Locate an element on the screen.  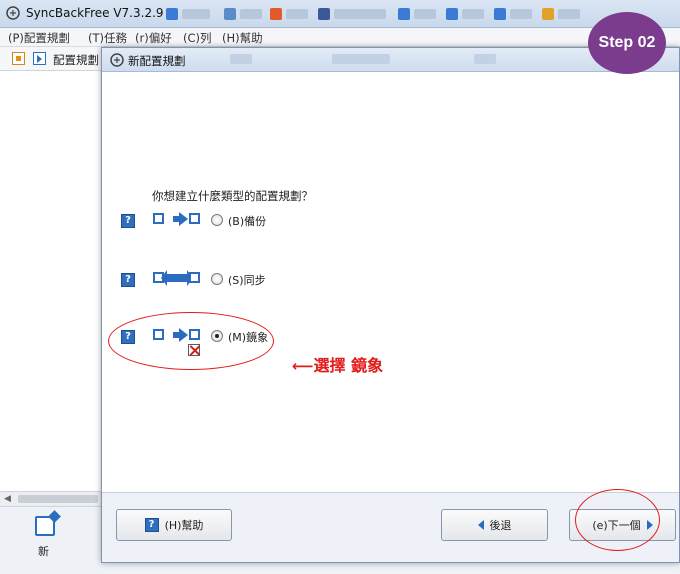
profile-type-question: 你想建立什麼類型的配置規劃？ is located at coordinates (232, 196).